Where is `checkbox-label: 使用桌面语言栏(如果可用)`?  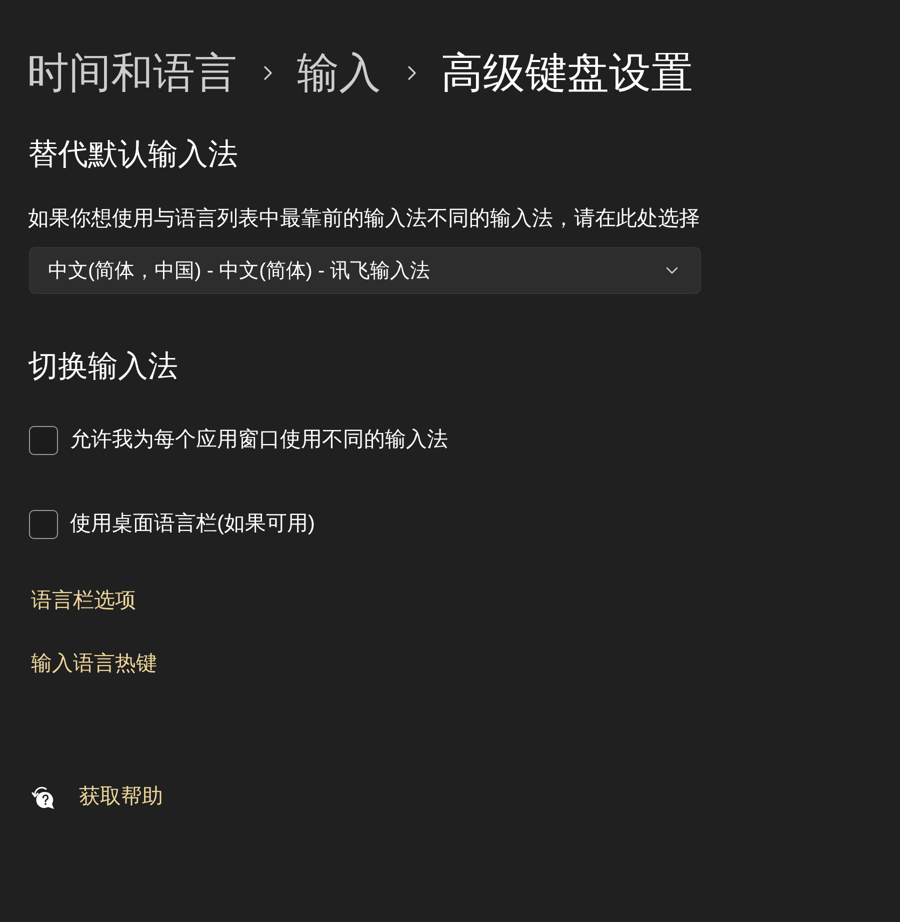 checkbox-label: 使用桌面语言栏(如果可用) is located at coordinates (192, 524).